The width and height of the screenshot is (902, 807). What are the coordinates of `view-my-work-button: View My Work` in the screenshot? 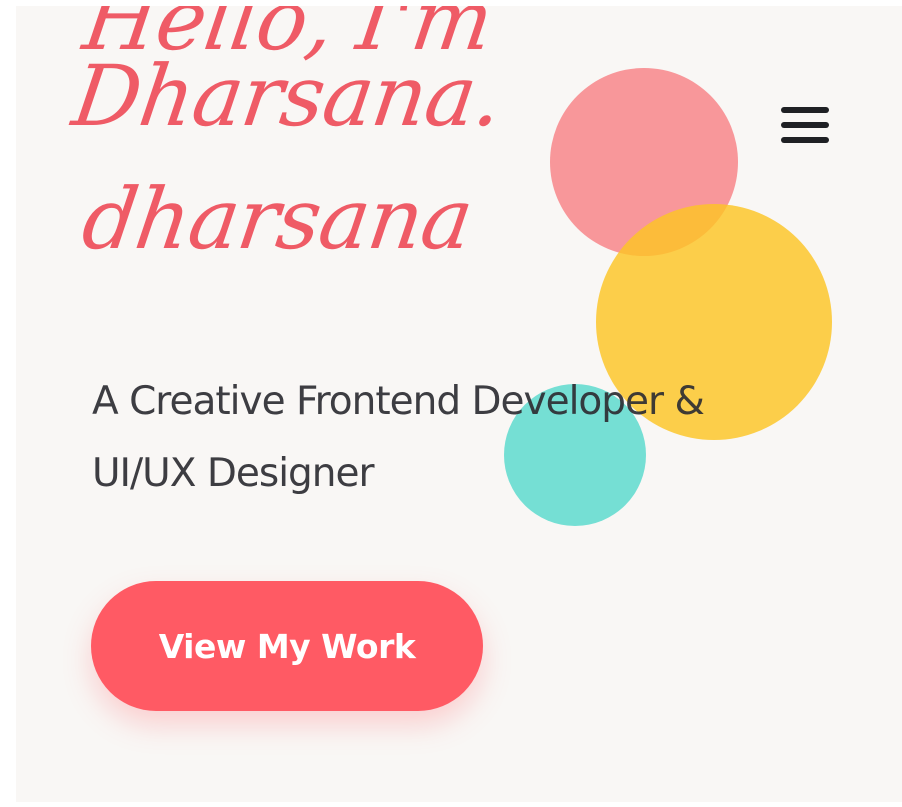 It's located at (287, 646).